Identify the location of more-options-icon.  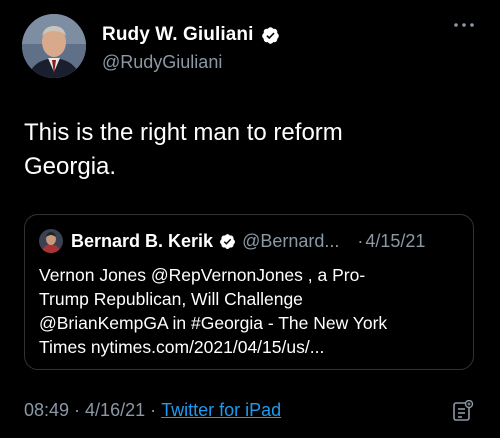
(464, 25).